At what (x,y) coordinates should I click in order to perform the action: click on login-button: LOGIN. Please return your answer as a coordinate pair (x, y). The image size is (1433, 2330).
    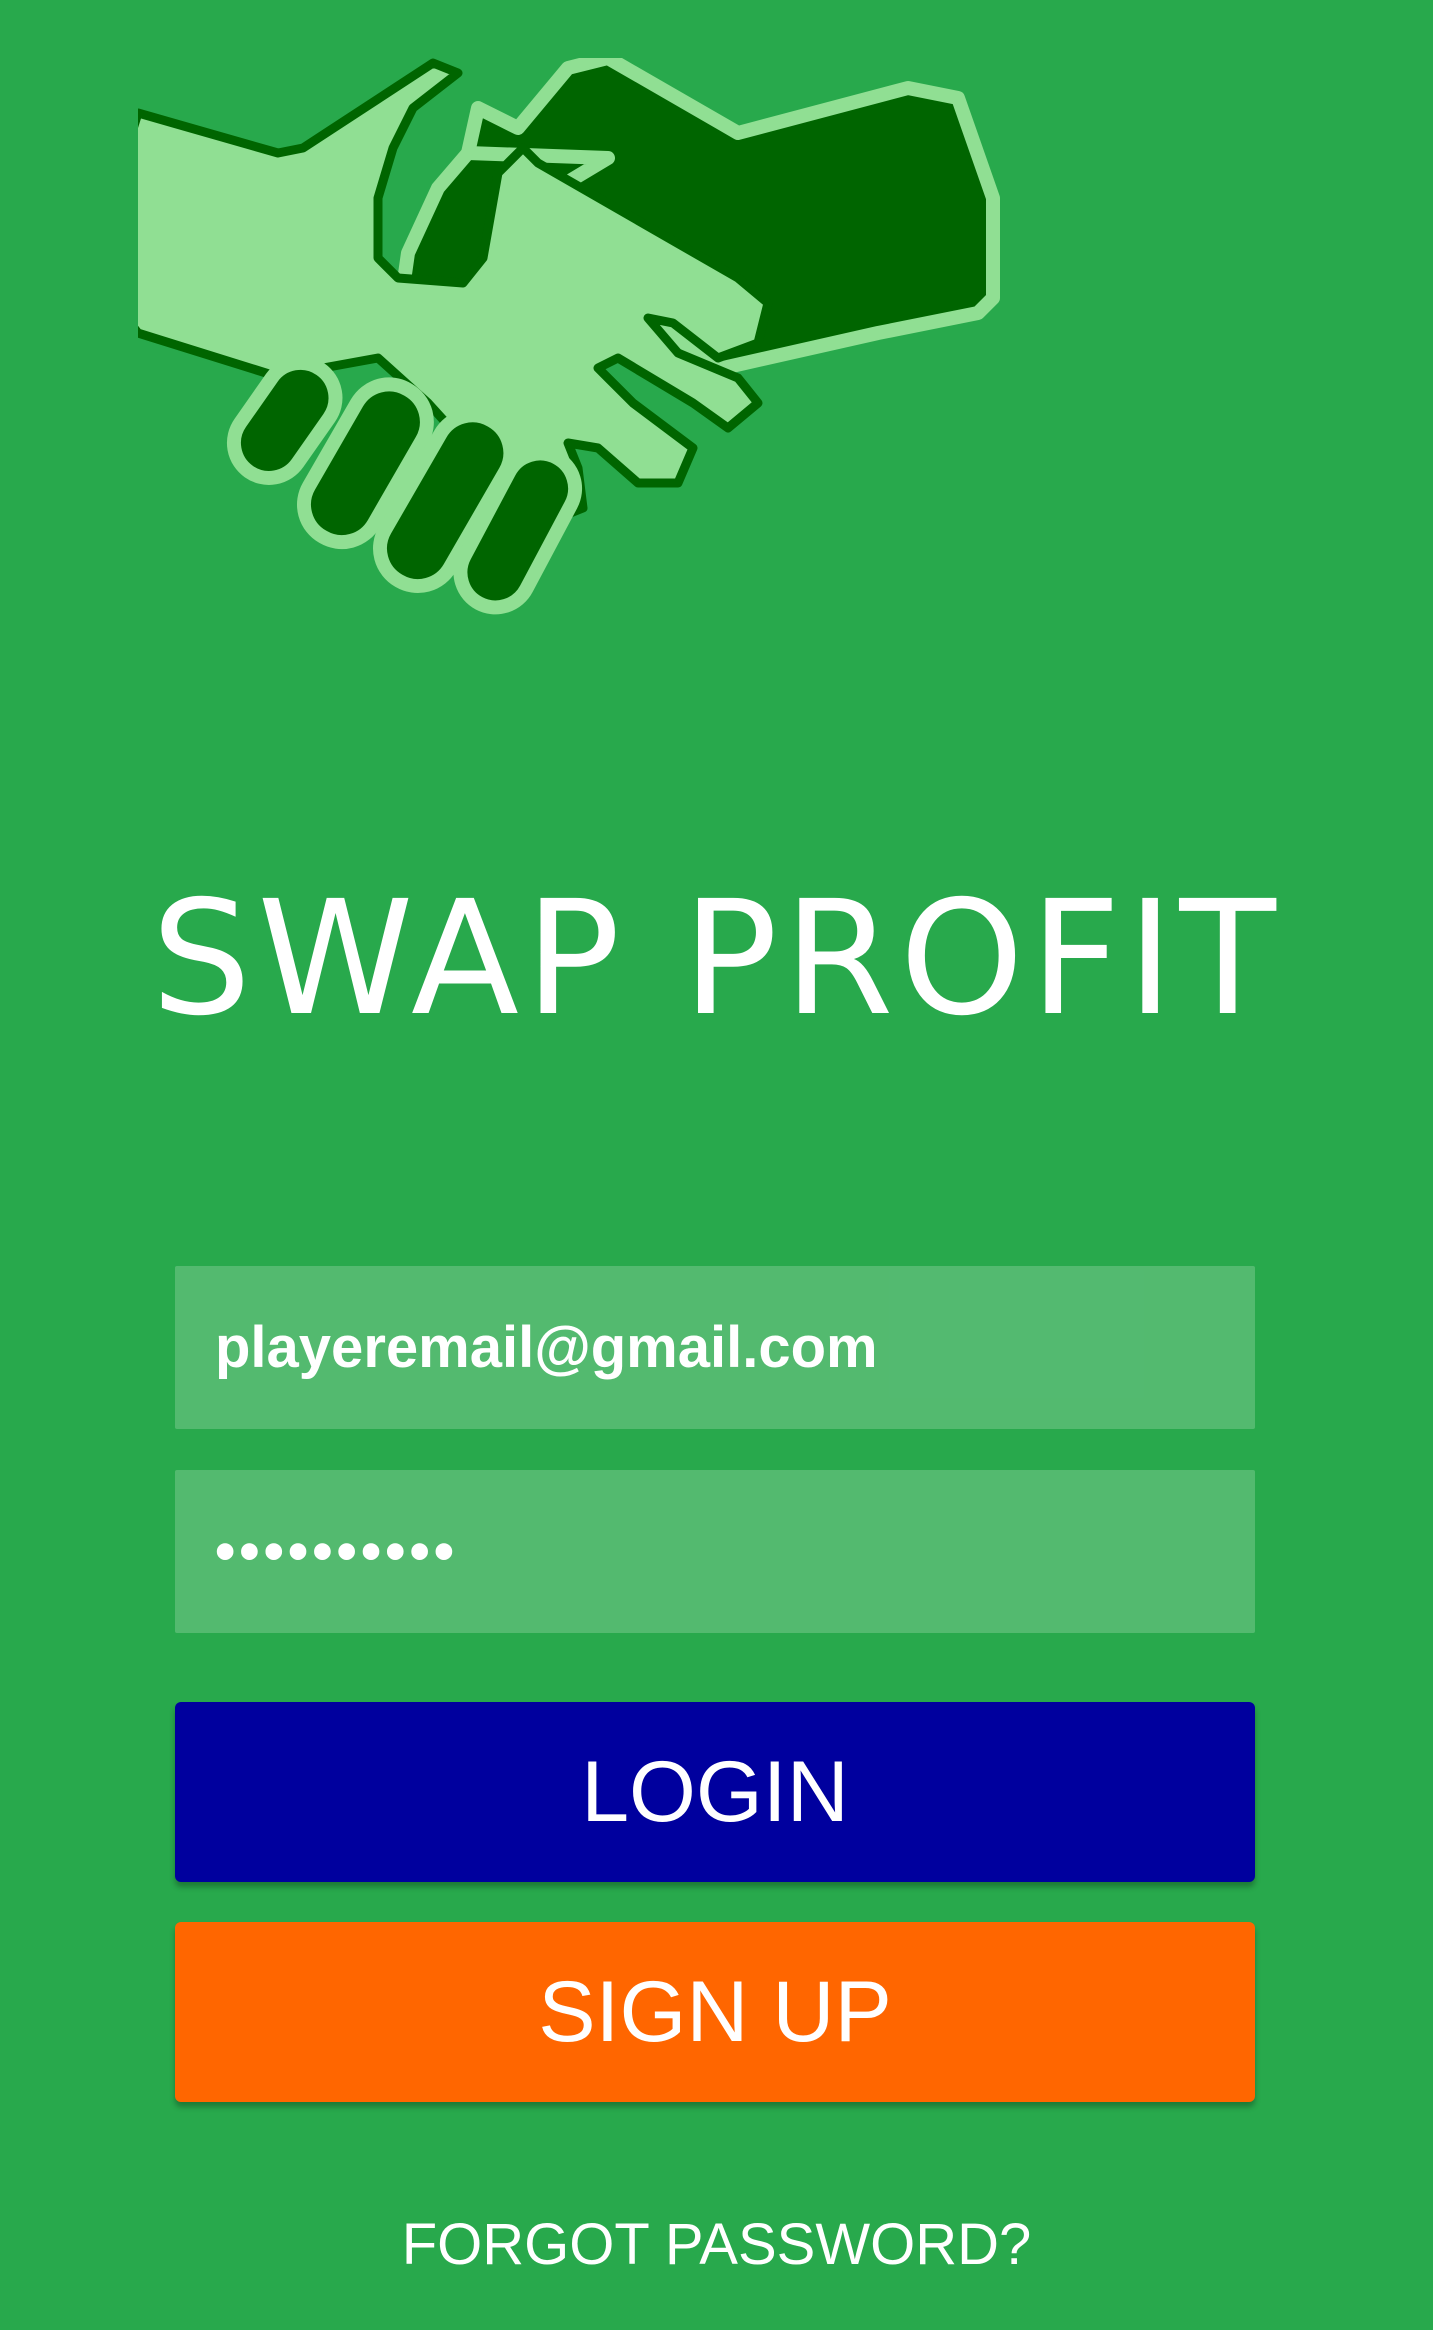
    Looking at the image, I should click on (715, 1792).